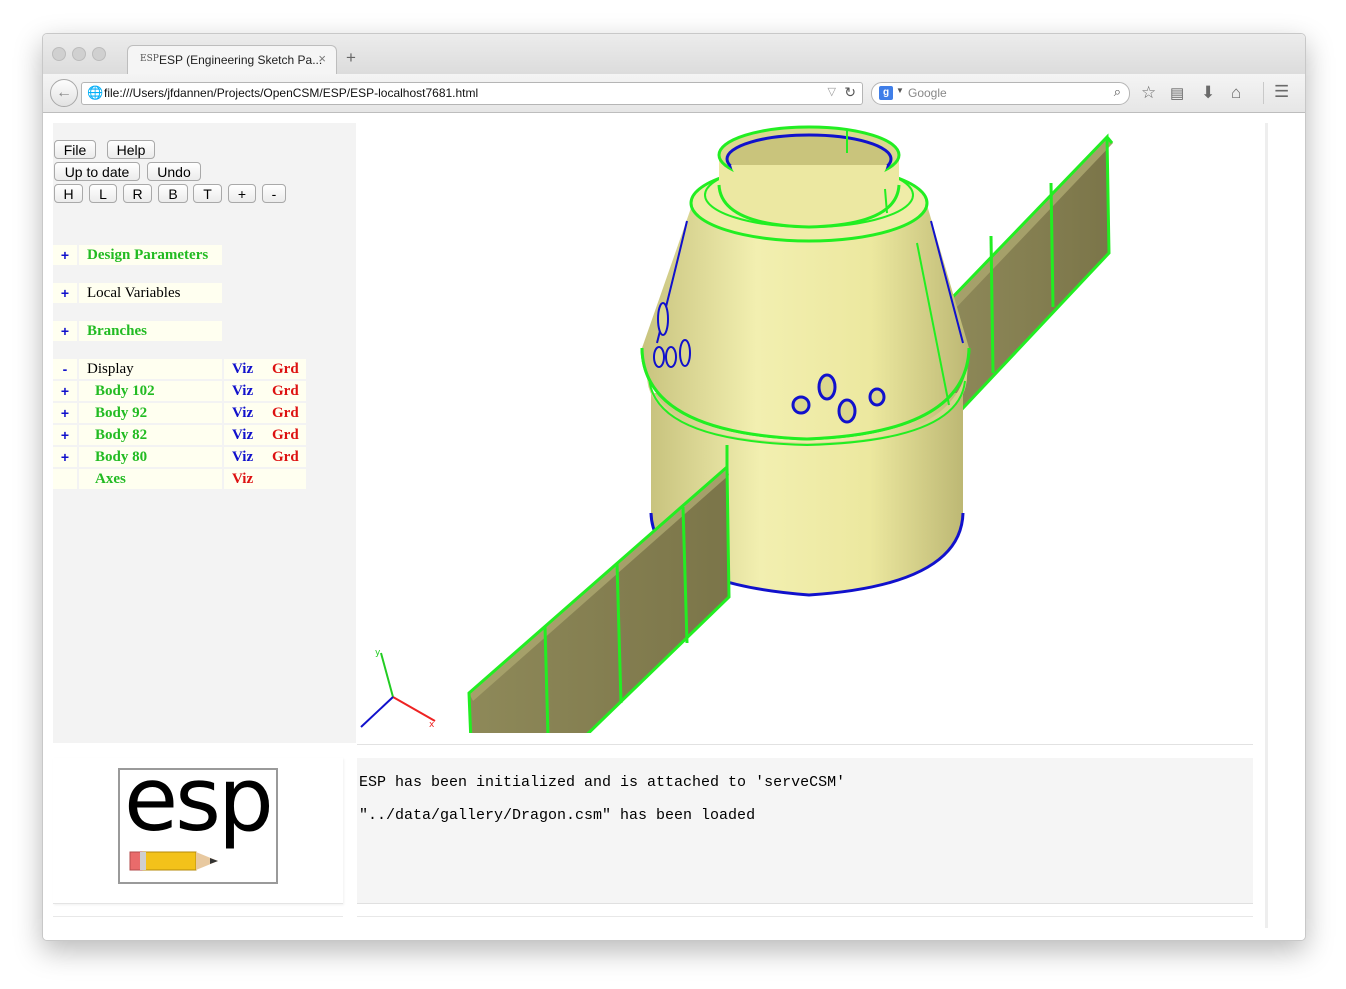  What do you see at coordinates (173, 193) in the screenshot?
I see `view-bottom-button: B` at bounding box center [173, 193].